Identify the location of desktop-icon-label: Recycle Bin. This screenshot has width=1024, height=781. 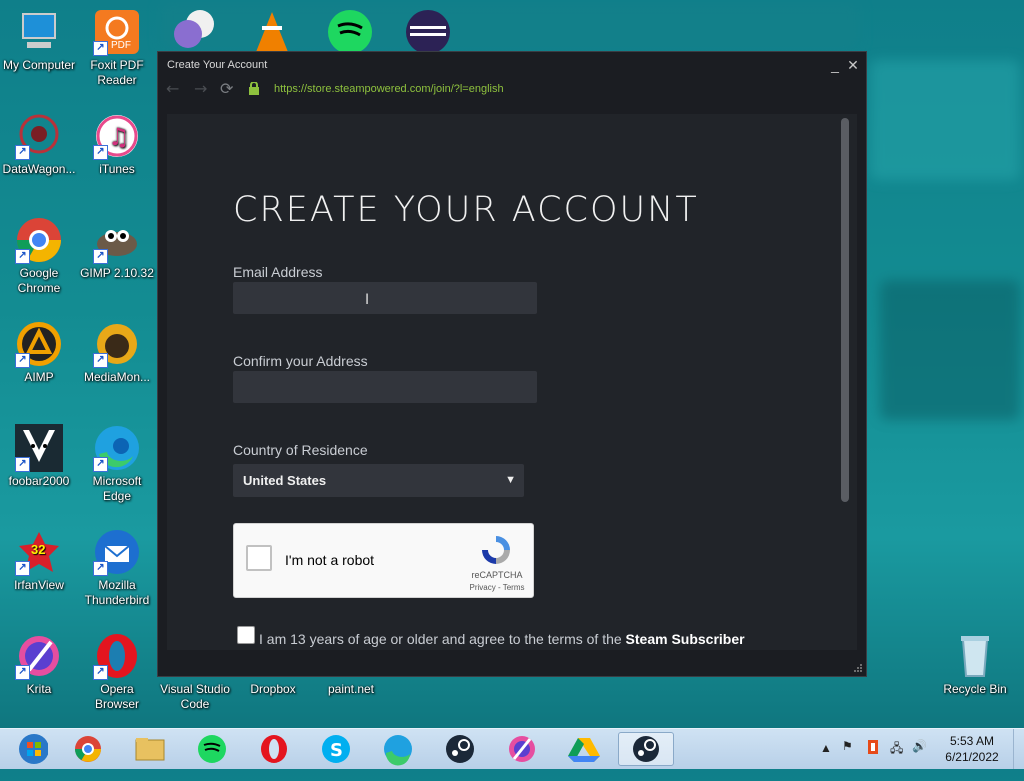
(975, 689).